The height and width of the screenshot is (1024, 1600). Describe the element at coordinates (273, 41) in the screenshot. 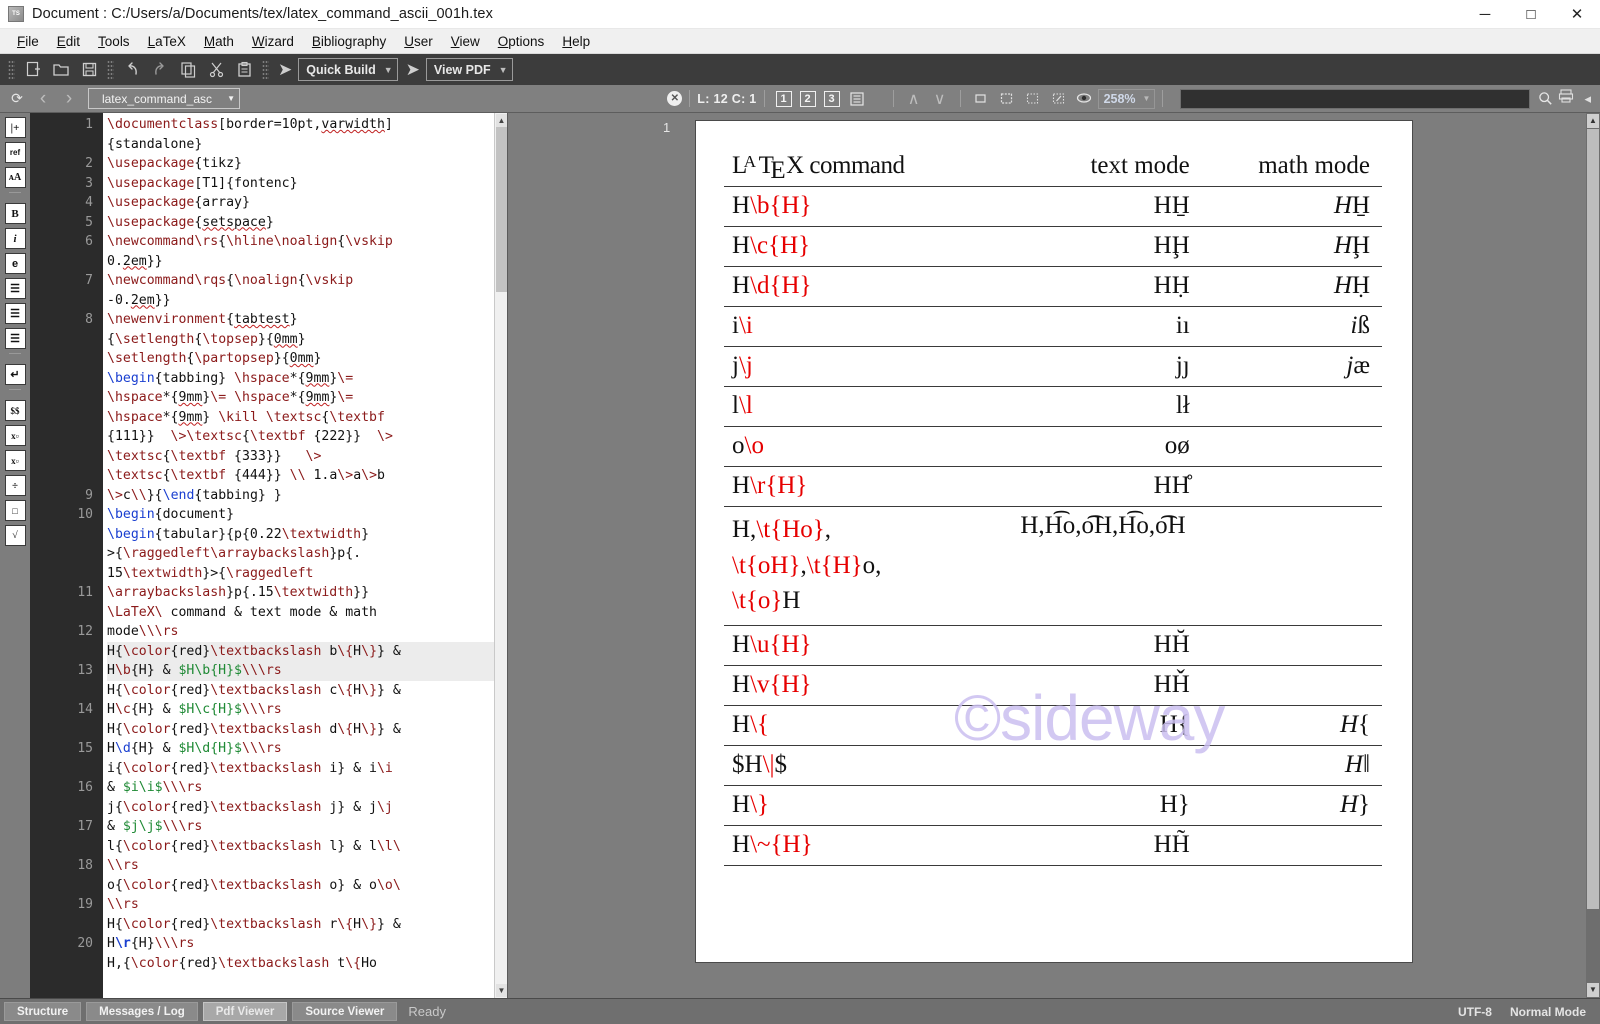

I see `menu-wizard: Wizard` at that location.